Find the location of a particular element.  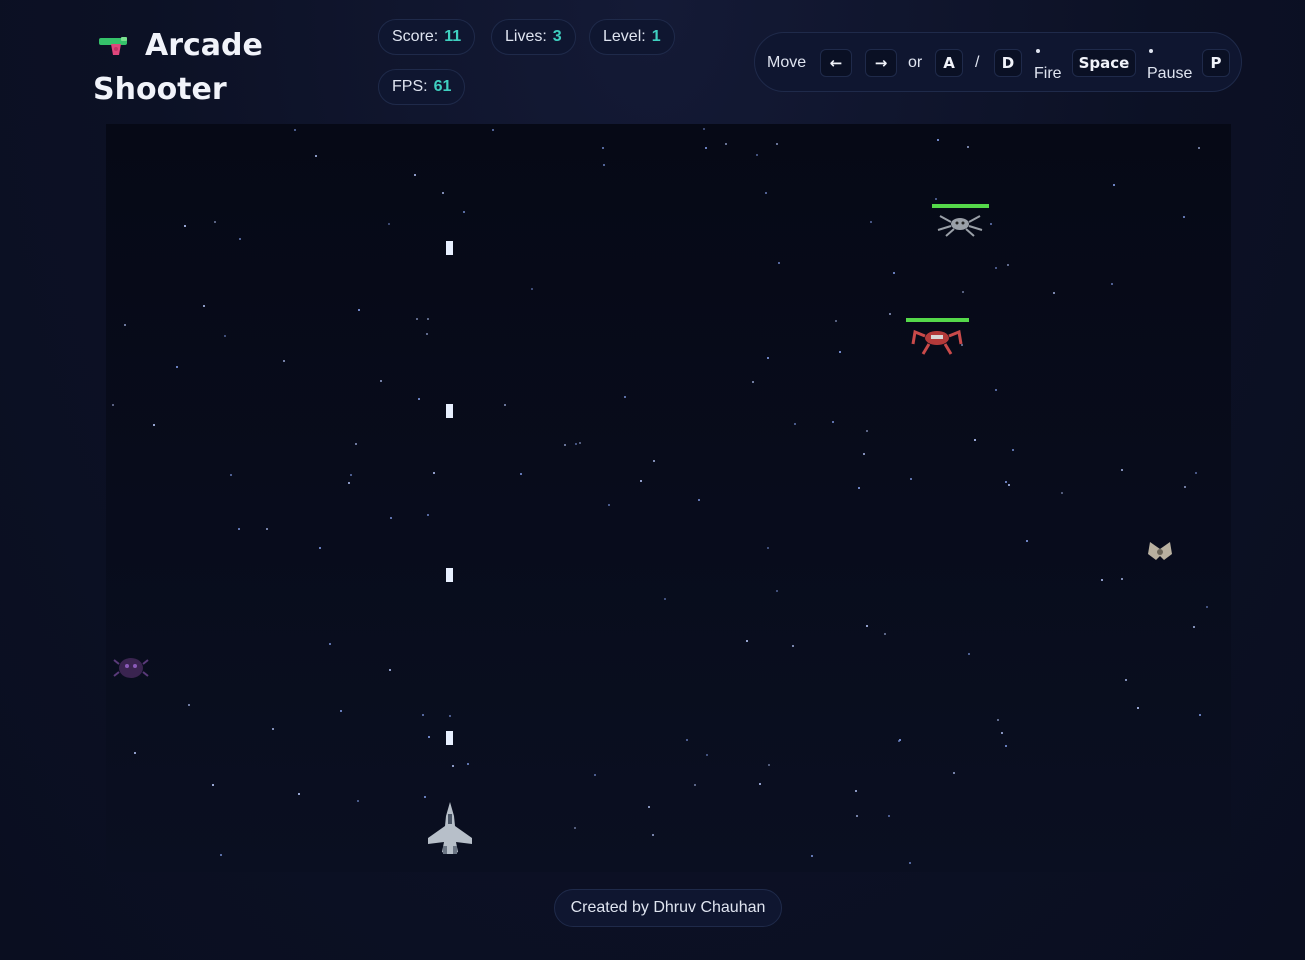

purple-beetle-enemy is located at coordinates (131, 668).